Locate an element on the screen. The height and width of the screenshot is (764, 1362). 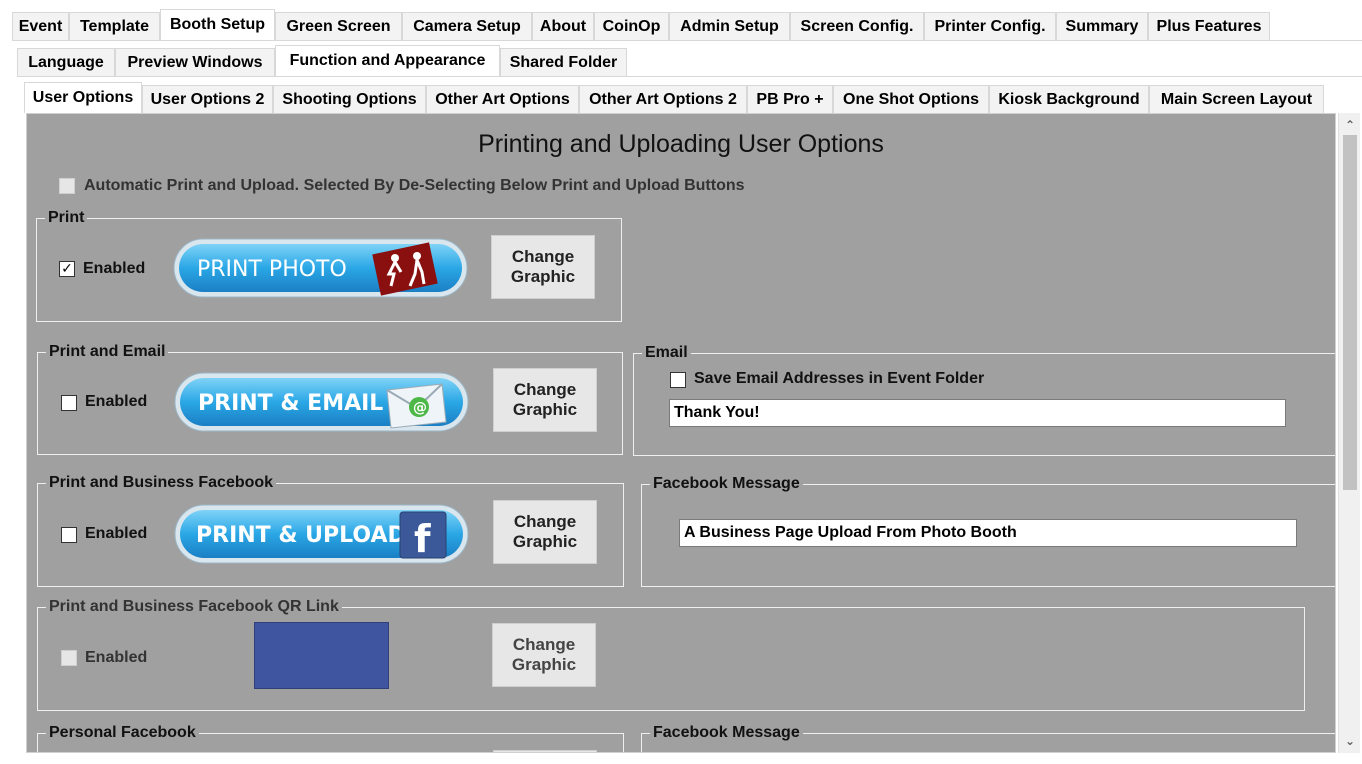
tab-green-screen: Green Screen is located at coordinates (338, 26).